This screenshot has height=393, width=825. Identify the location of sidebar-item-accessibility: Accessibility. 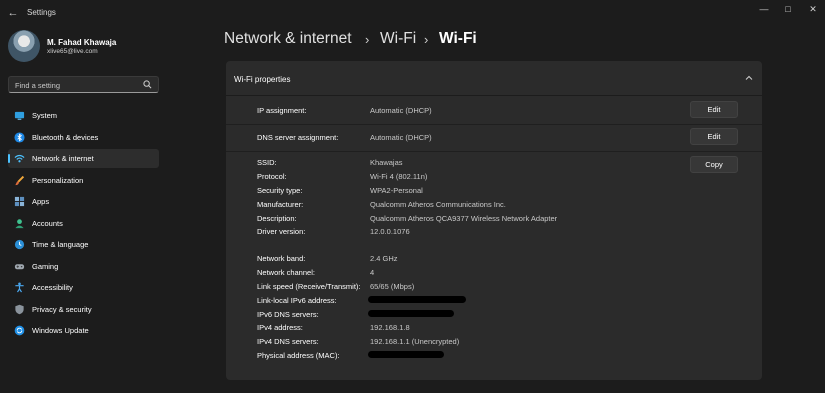
(83, 287).